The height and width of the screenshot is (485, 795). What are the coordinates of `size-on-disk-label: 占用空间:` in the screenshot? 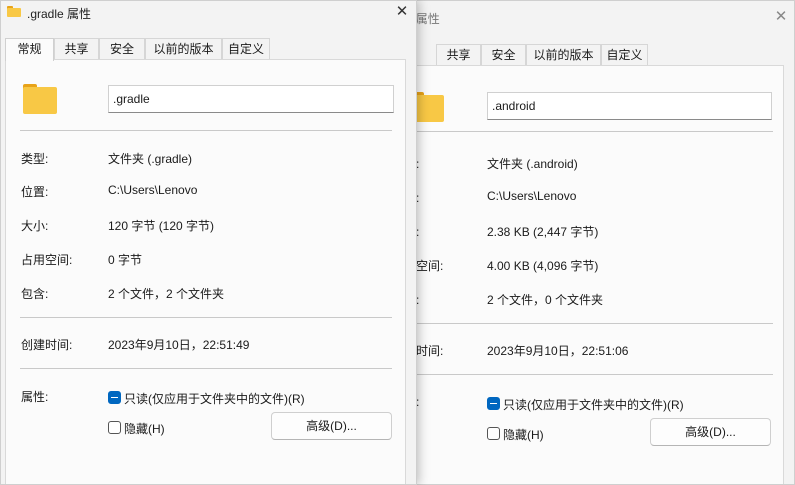 It's located at (47, 260).